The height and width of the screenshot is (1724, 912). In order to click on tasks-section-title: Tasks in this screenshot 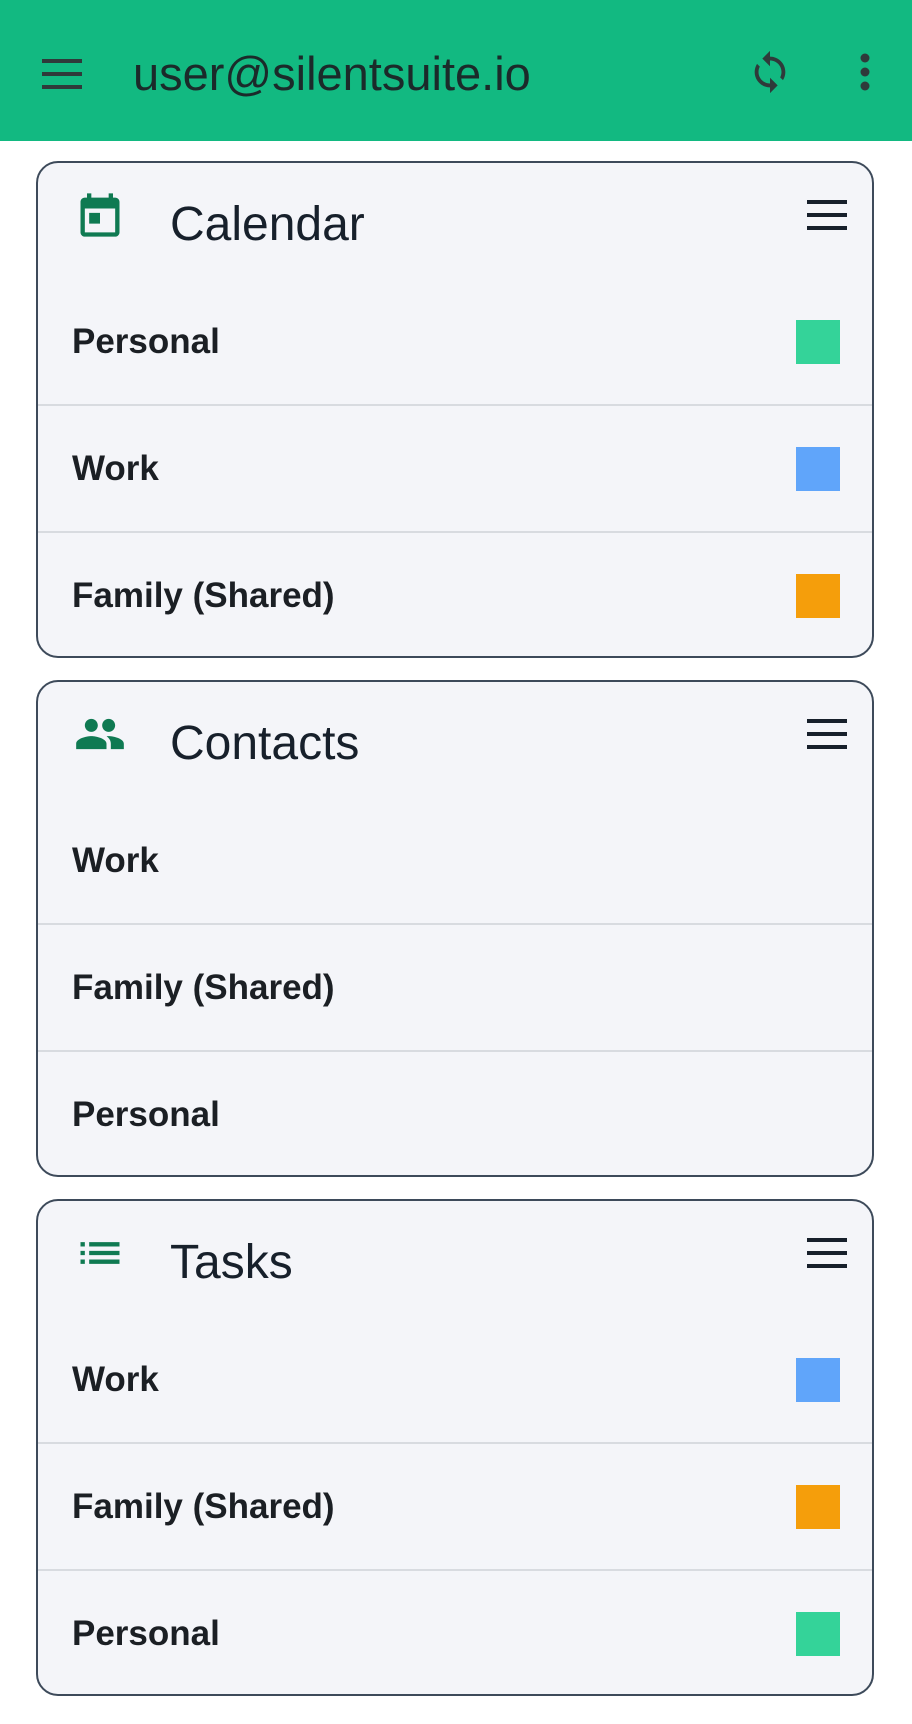, I will do `click(231, 1262)`.